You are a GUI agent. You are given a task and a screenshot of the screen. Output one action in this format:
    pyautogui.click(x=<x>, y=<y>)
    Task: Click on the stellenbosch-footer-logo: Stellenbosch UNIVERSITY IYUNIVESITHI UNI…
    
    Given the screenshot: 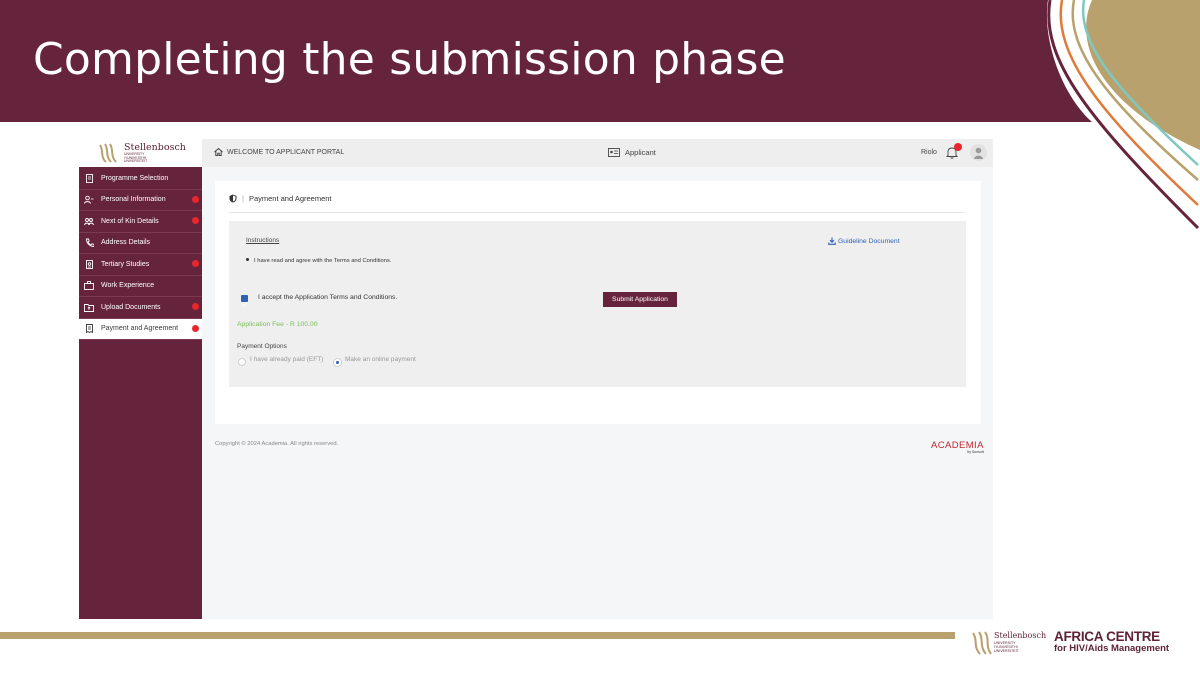 What is the action you would take?
    pyautogui.click(x=1008, y=644)
    